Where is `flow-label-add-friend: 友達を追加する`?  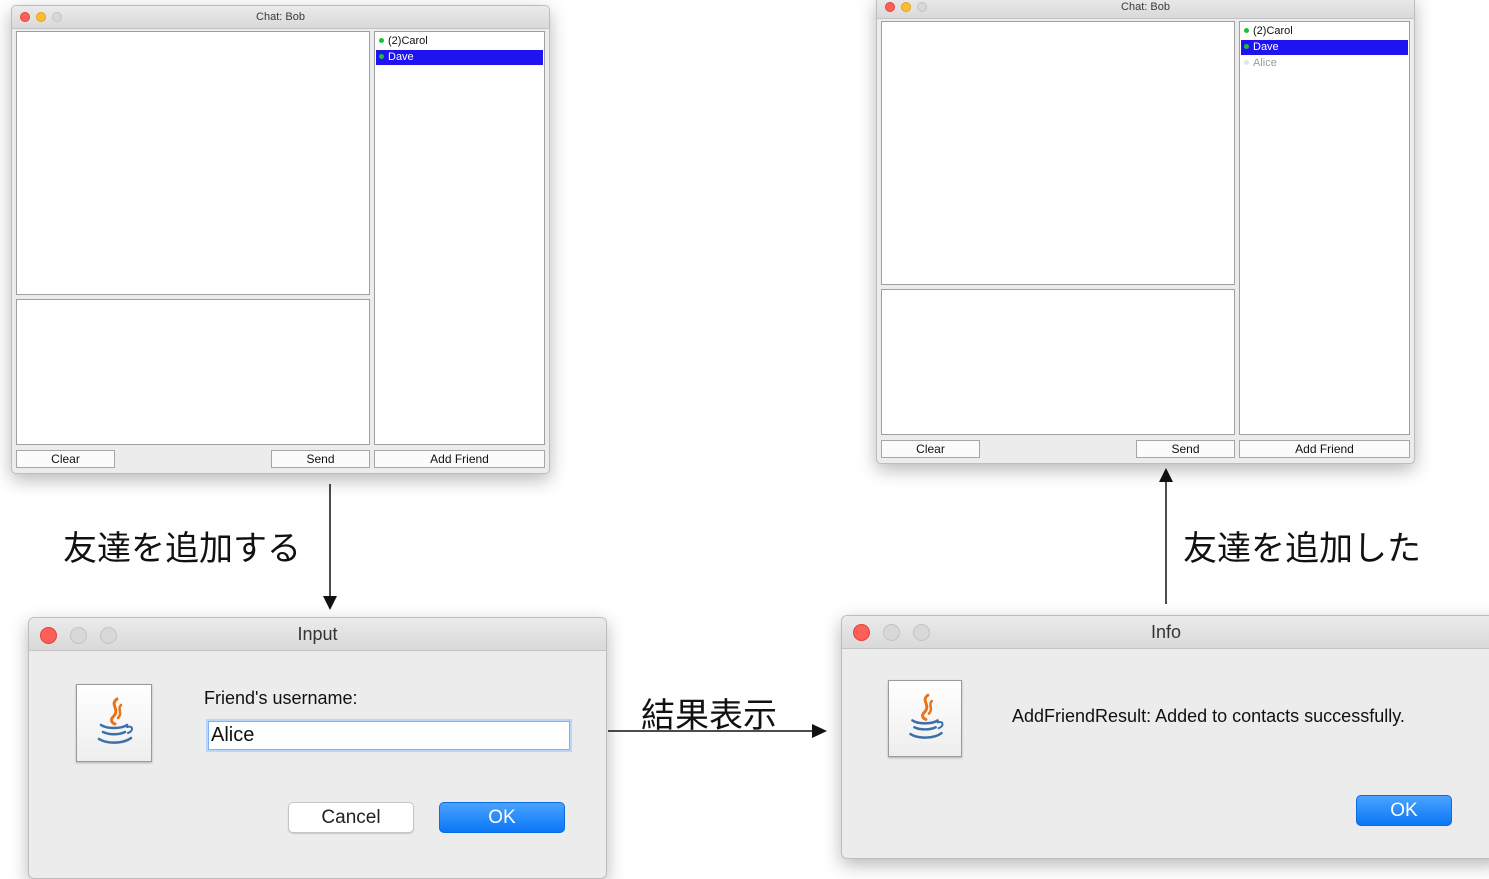
flow-label-add-friend: 友達を追加する is located at coordinates (182, 549).